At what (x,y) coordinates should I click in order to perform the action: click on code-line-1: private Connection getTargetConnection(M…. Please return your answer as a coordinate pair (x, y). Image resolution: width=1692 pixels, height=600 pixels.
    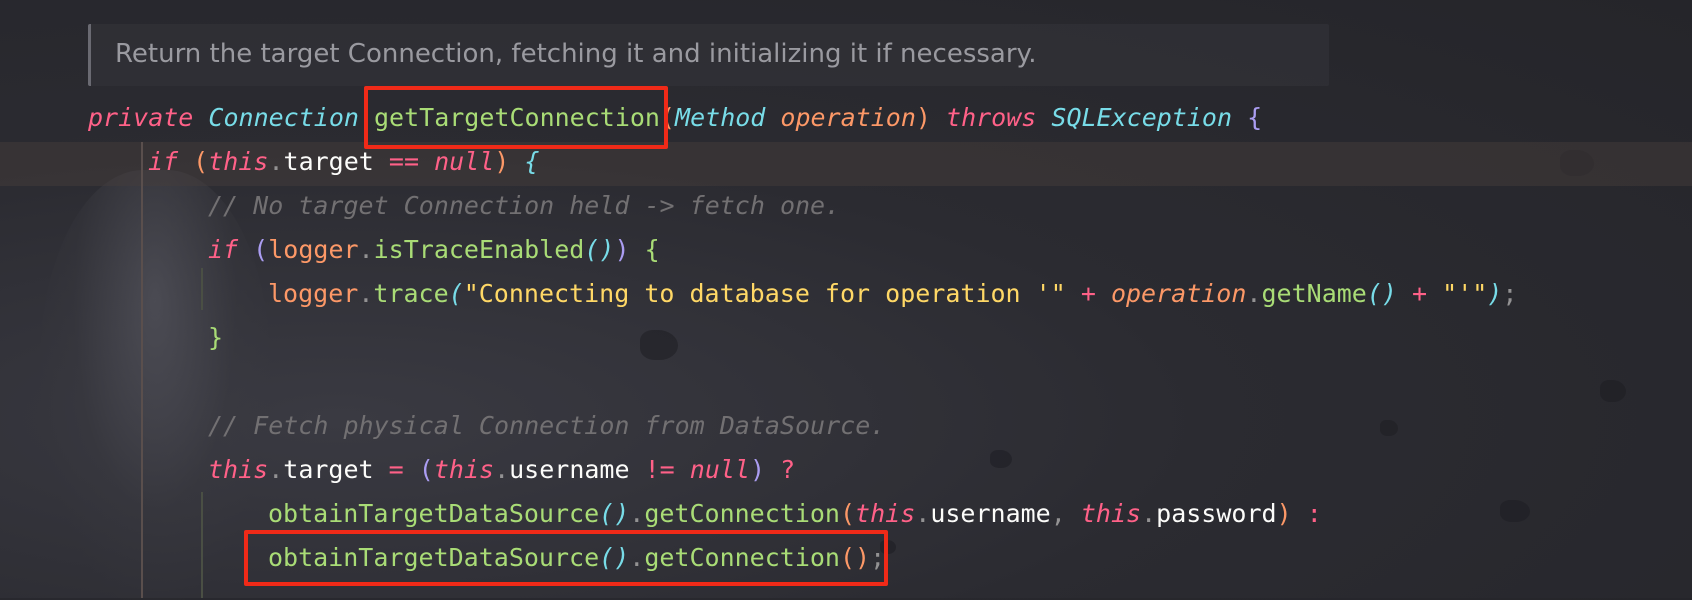
    Looking at the image, I should click on (675, 118).